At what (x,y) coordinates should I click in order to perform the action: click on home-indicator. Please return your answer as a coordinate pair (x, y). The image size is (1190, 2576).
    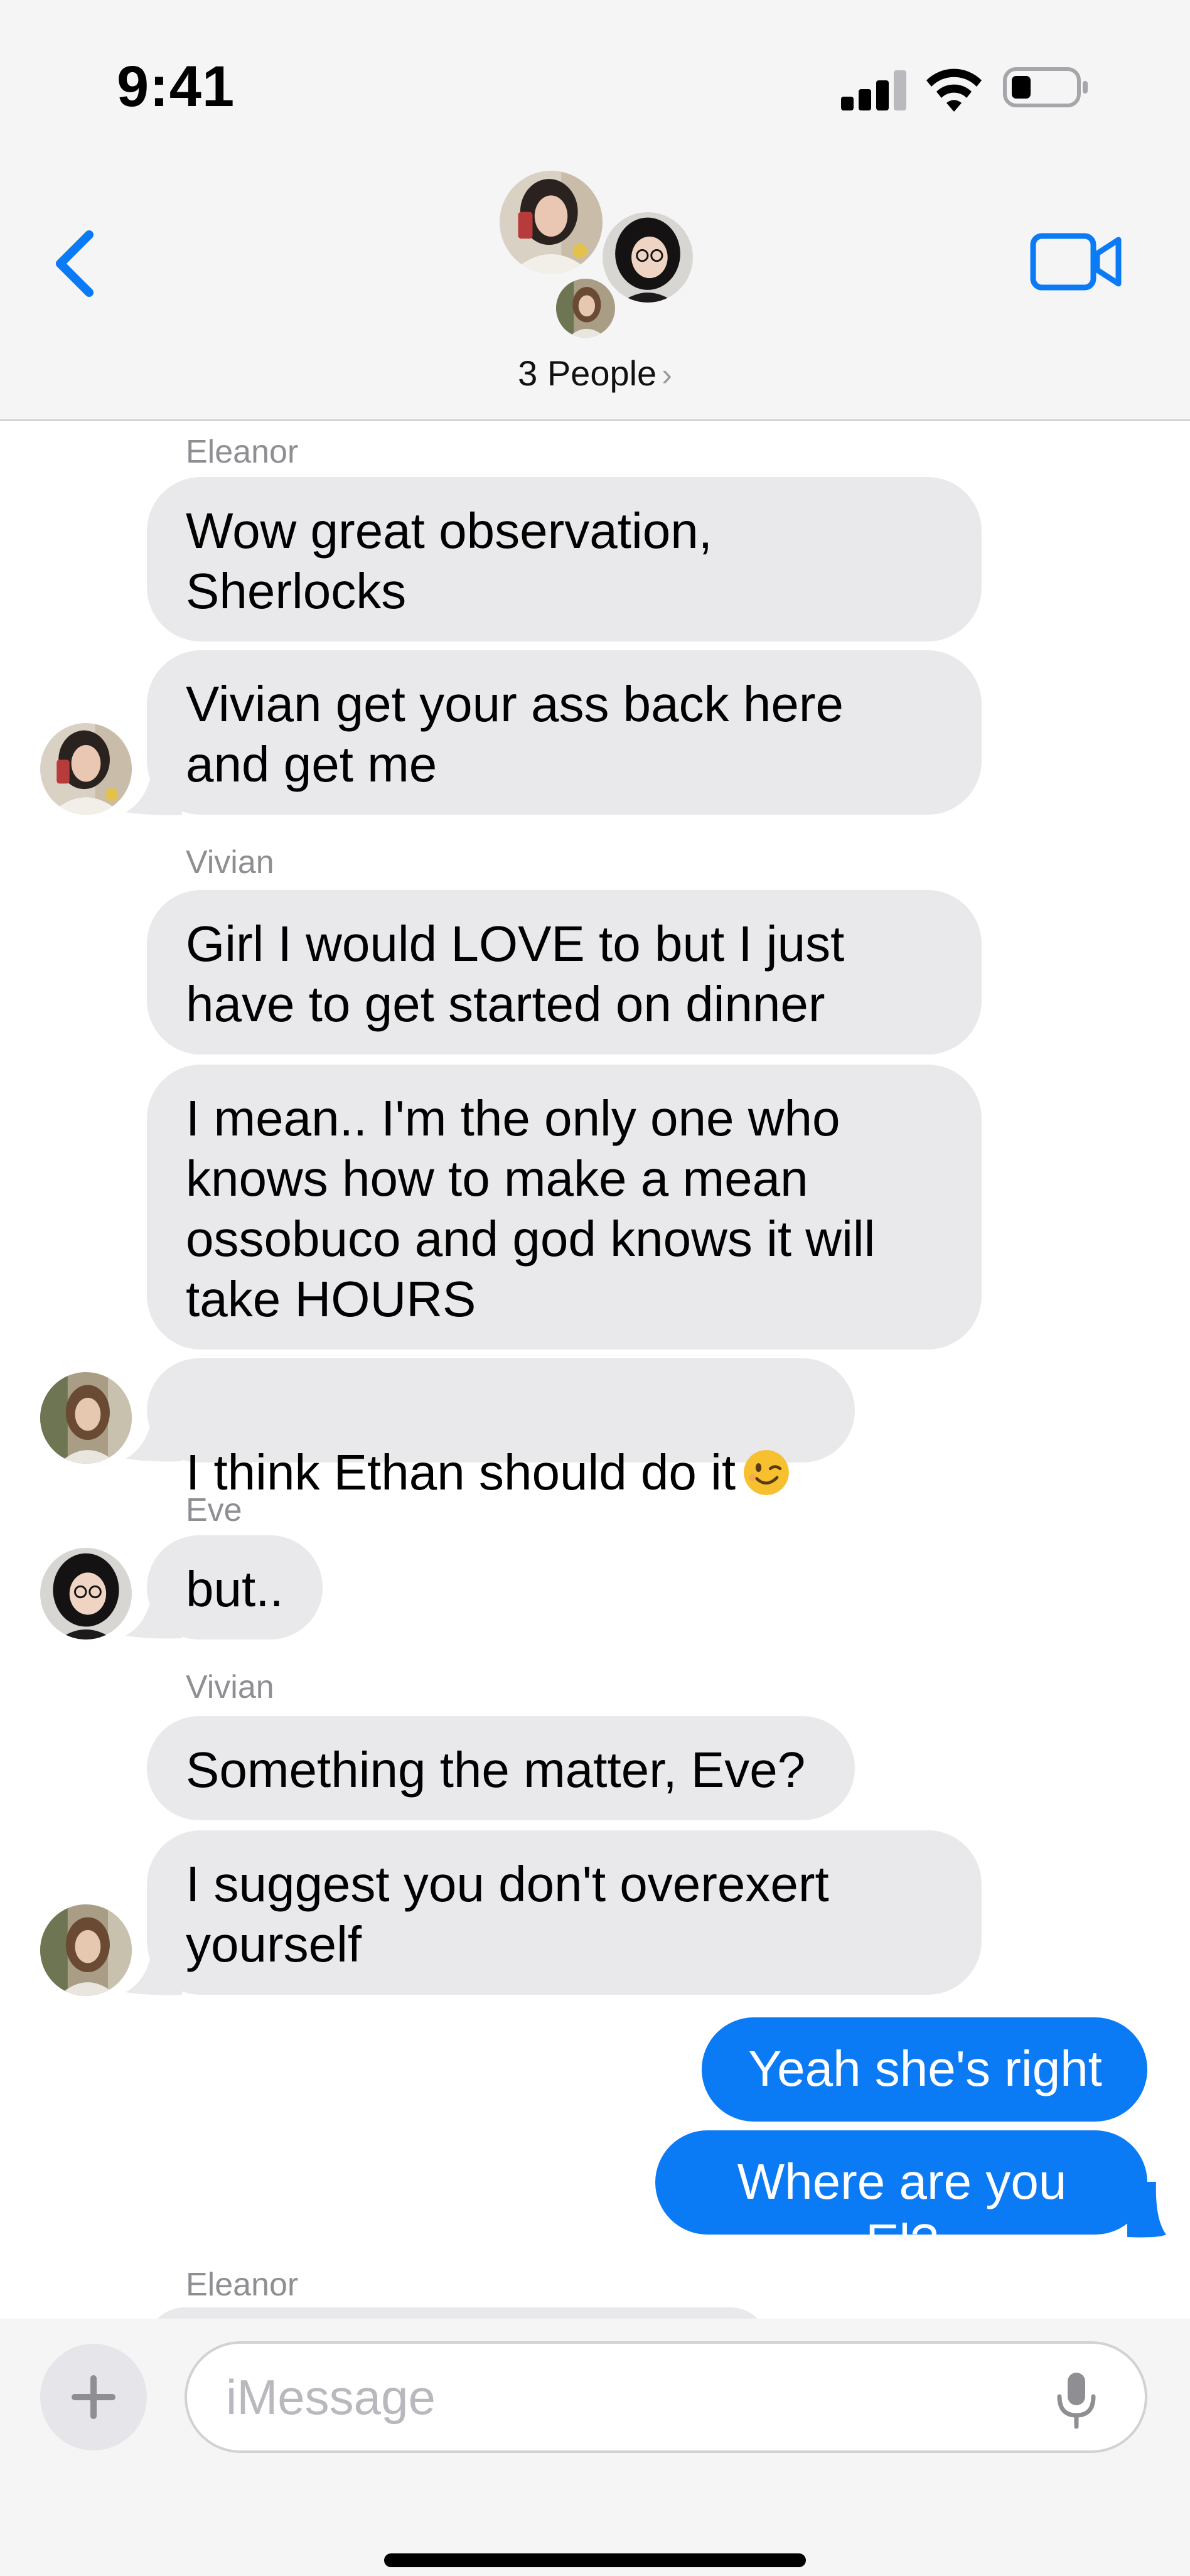
    Looking at the image, I should click on (595, 2560).